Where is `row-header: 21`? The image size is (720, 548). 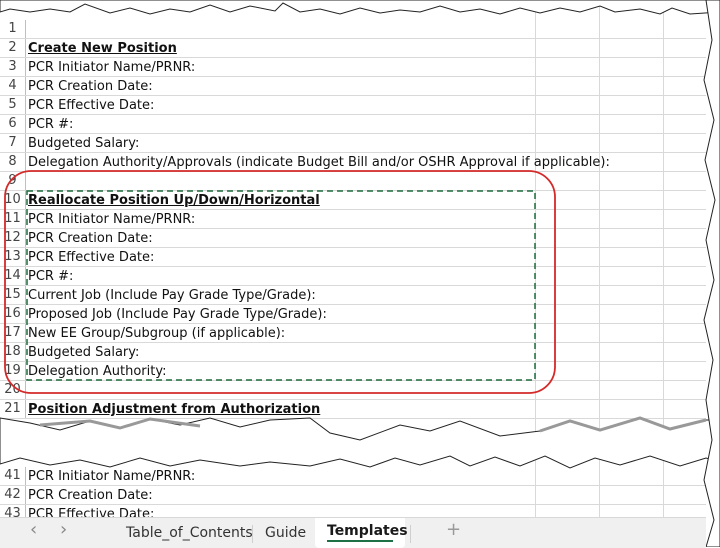 row-header: 21 is located at coordinates (13, 409).